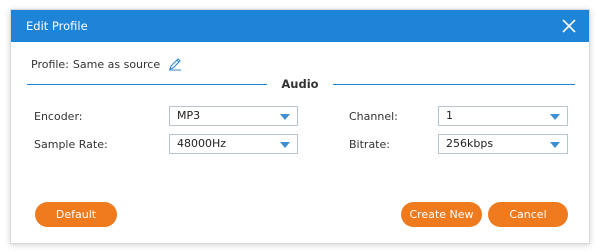 This screenshot has height=252, width=600. What do you see at coordinates (300, 26) in the screenshot?
I see `dialog-titlebar: Edit Profile` at bounding box center [300, 26].